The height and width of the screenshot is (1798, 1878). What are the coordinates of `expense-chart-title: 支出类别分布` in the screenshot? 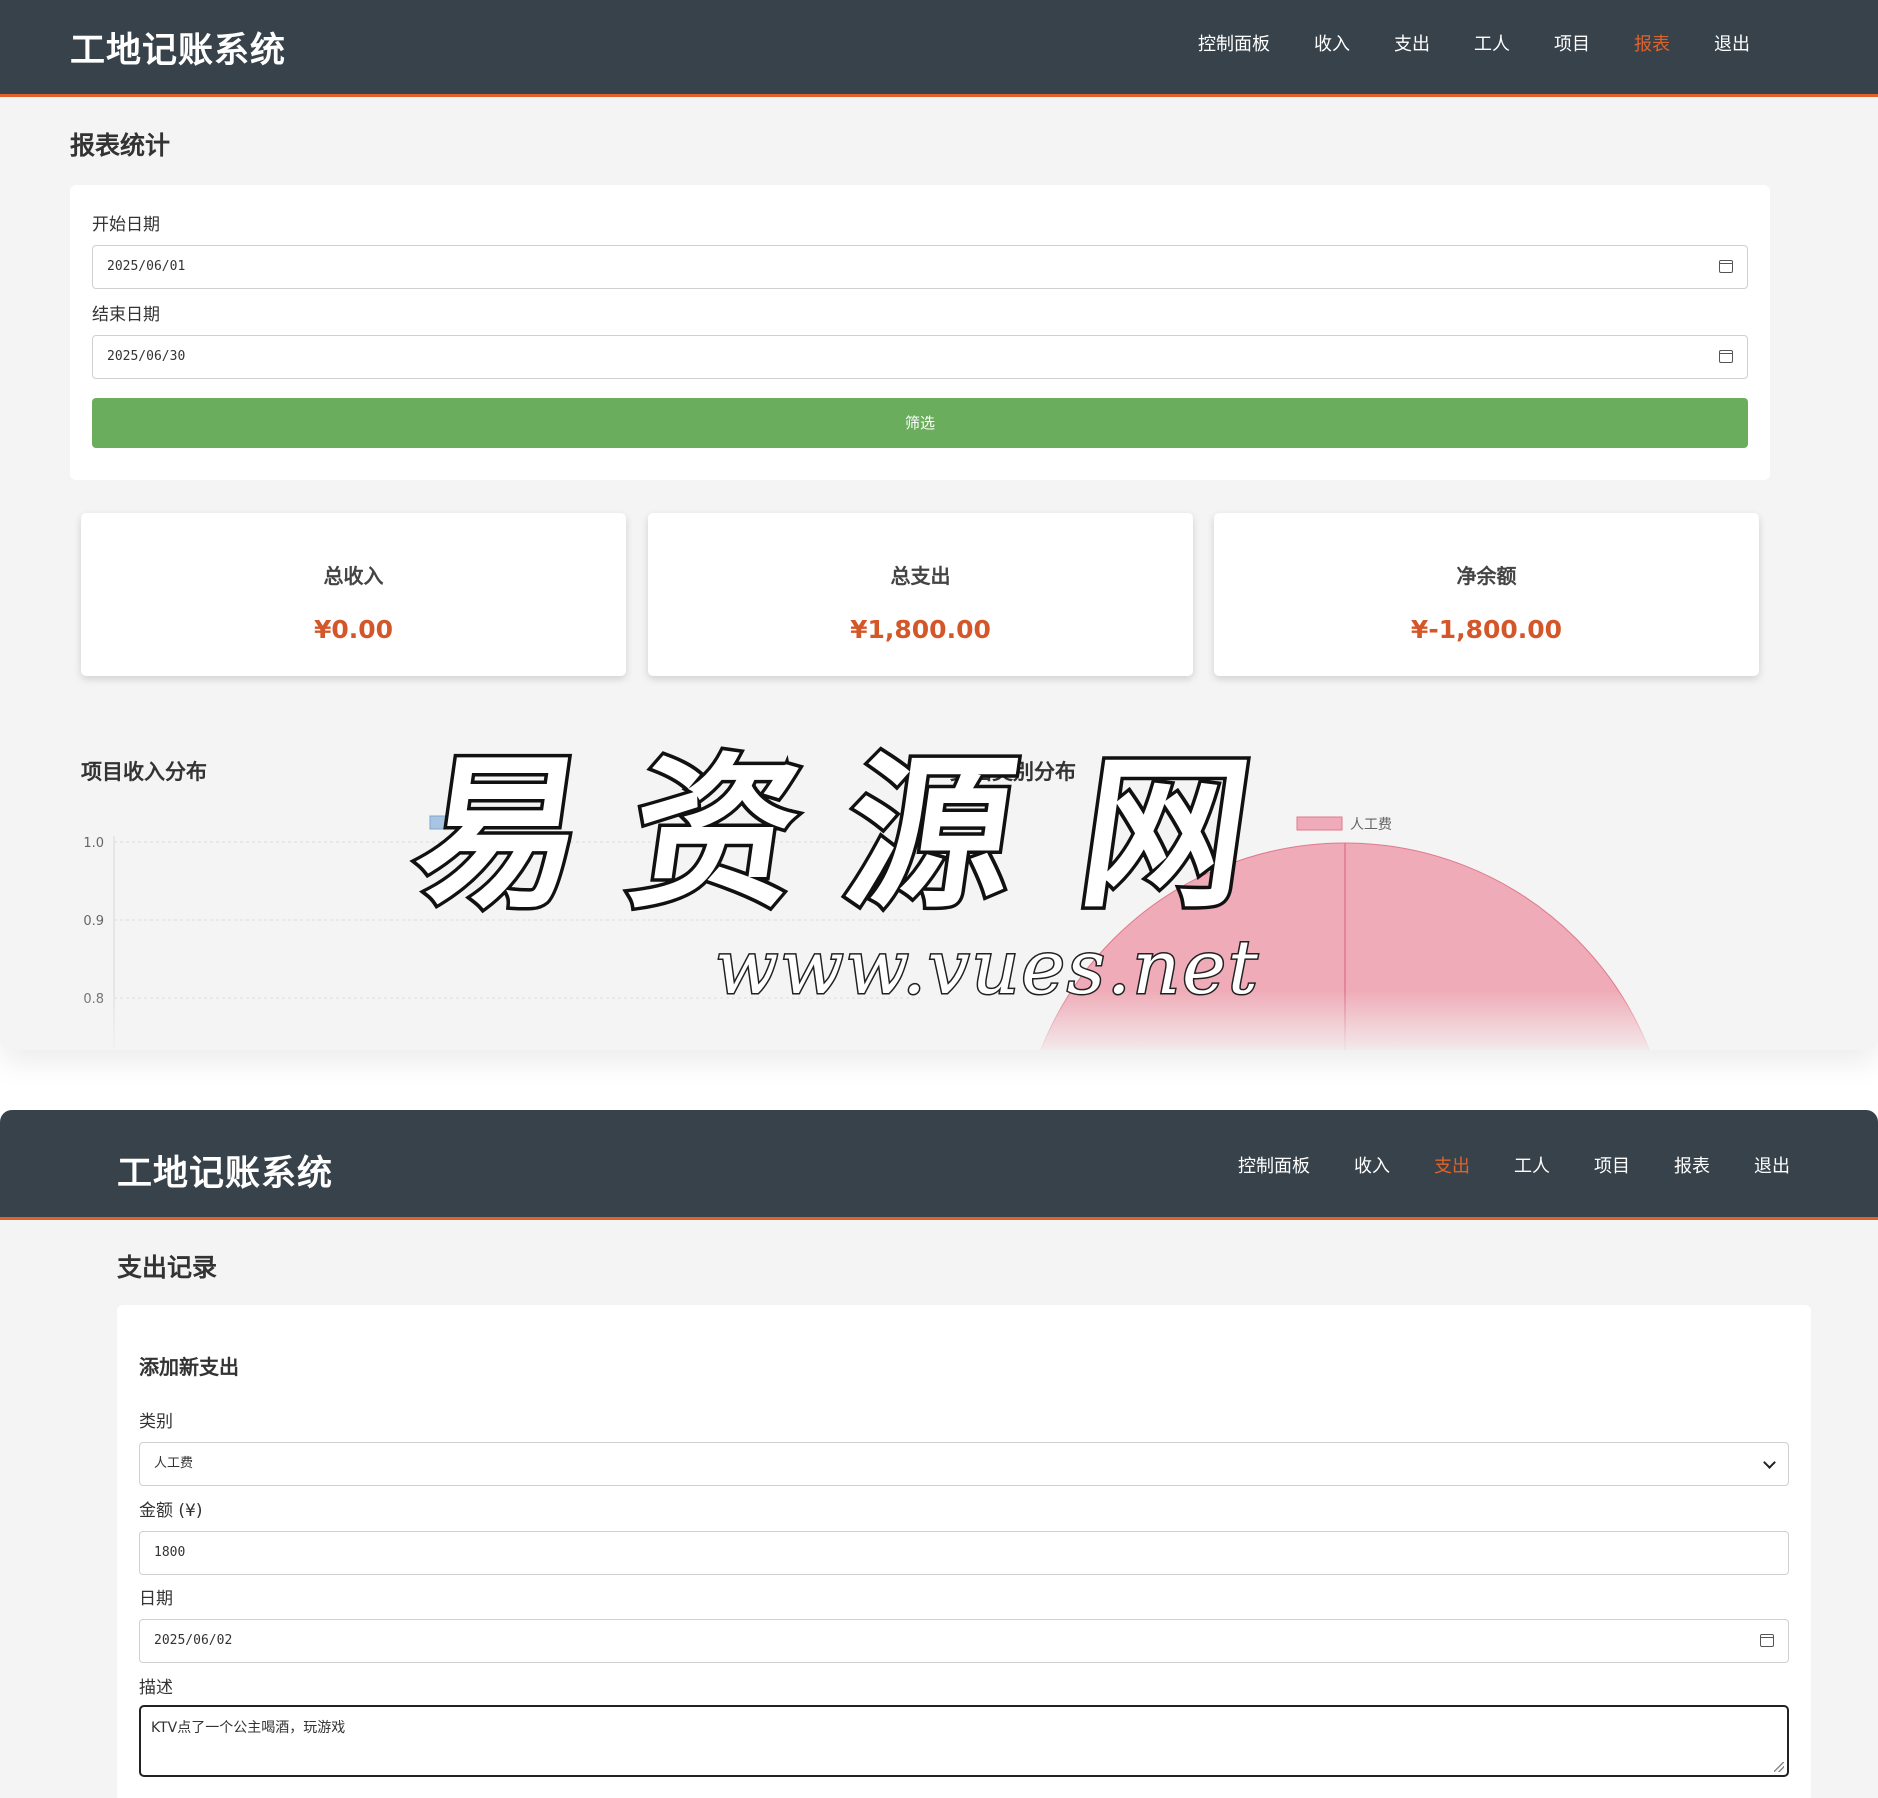 It's located at (1013, 772).